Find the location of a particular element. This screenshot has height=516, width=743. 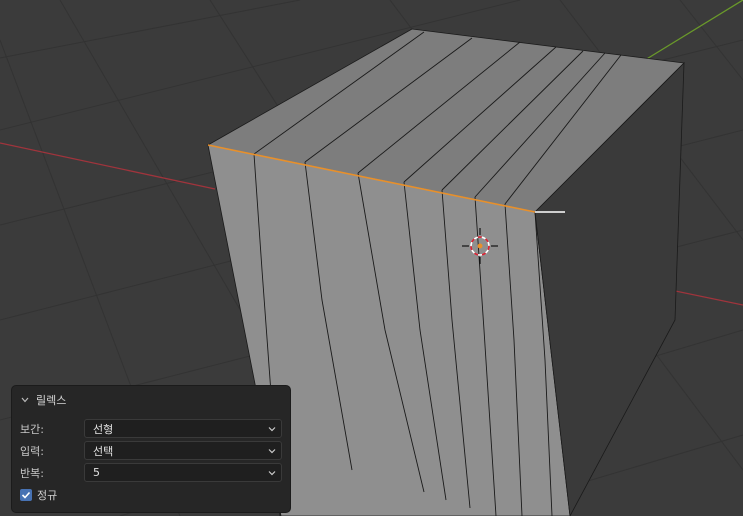

input-label: 입력: is located at coordinates (32, 451).